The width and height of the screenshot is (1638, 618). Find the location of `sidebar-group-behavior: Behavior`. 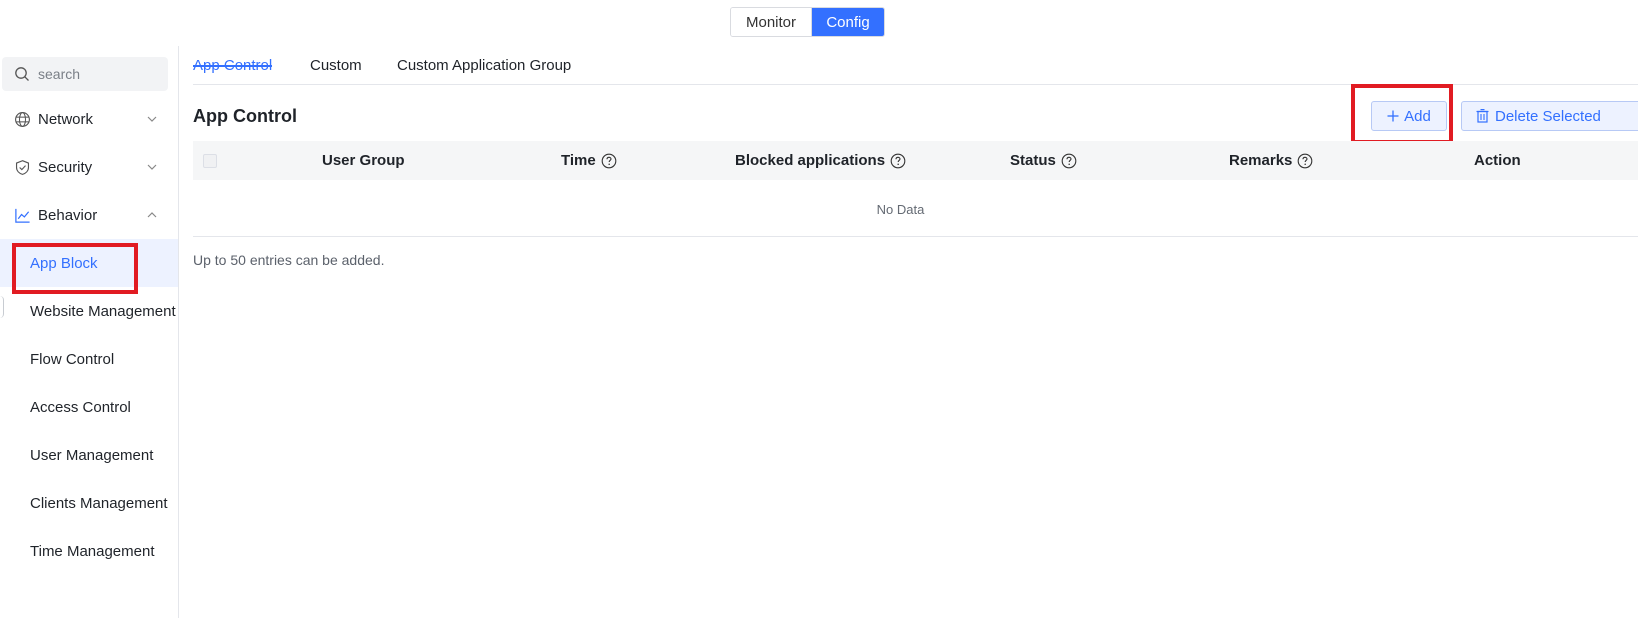

sidebar-group-behavior: Behavior is located at coordinates (89, 215).